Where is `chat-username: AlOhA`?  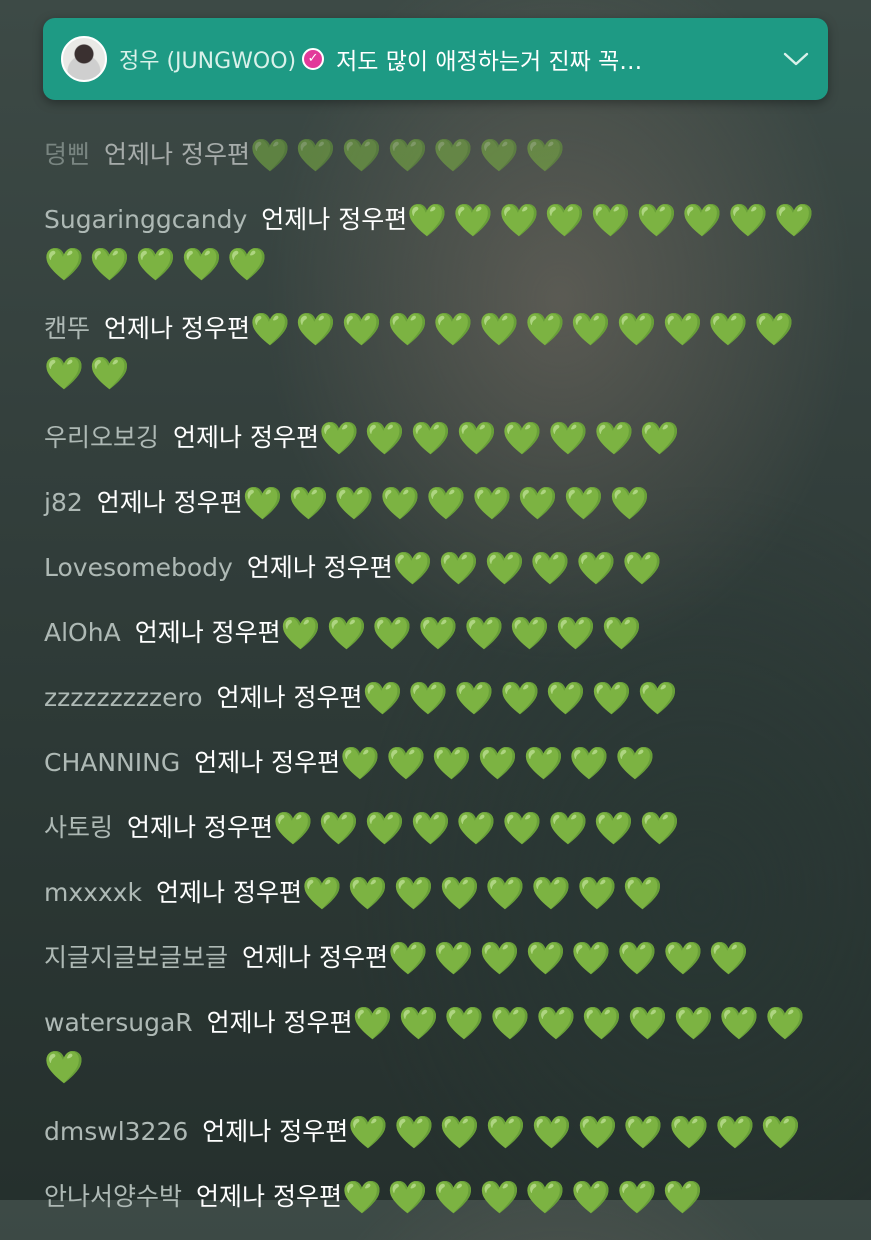 chat-username: AlOhA is located at coordinates (82, 632).